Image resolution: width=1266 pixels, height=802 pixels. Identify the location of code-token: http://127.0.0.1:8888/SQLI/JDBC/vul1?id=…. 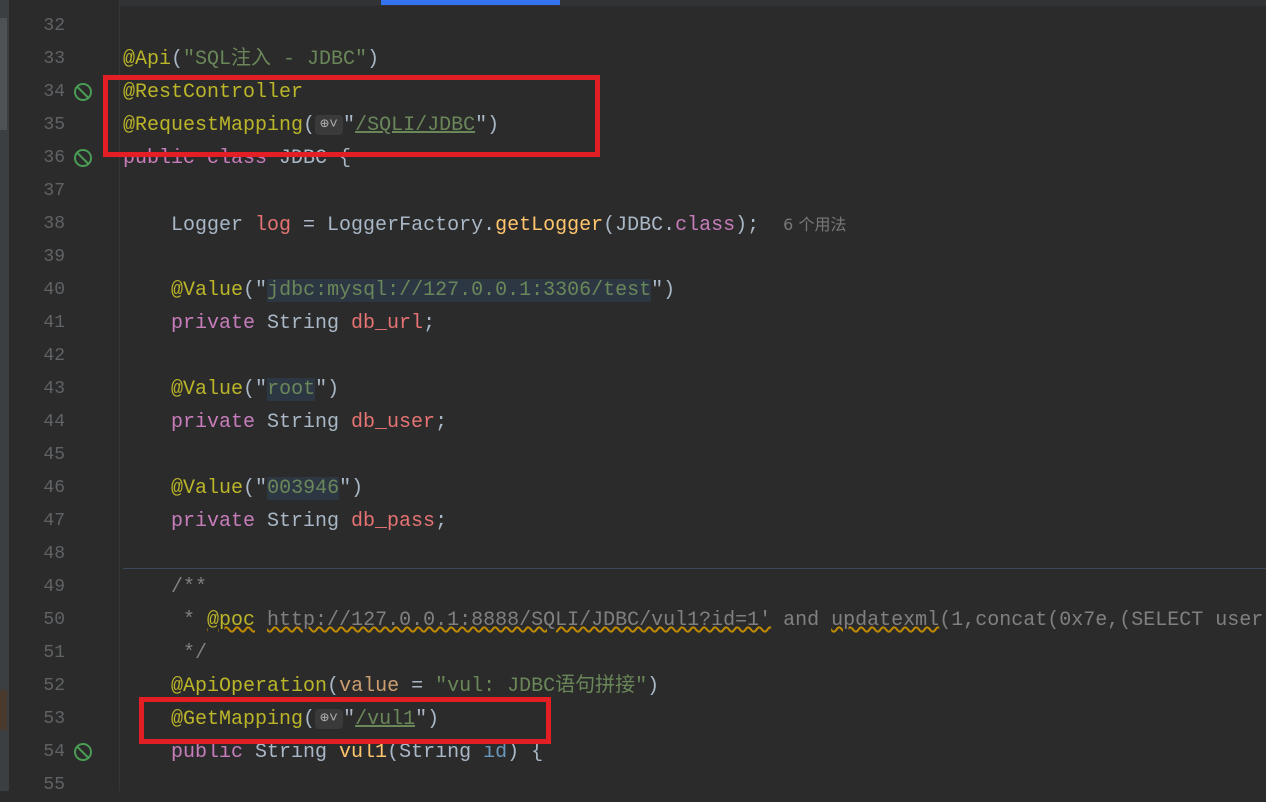
(519, 620).